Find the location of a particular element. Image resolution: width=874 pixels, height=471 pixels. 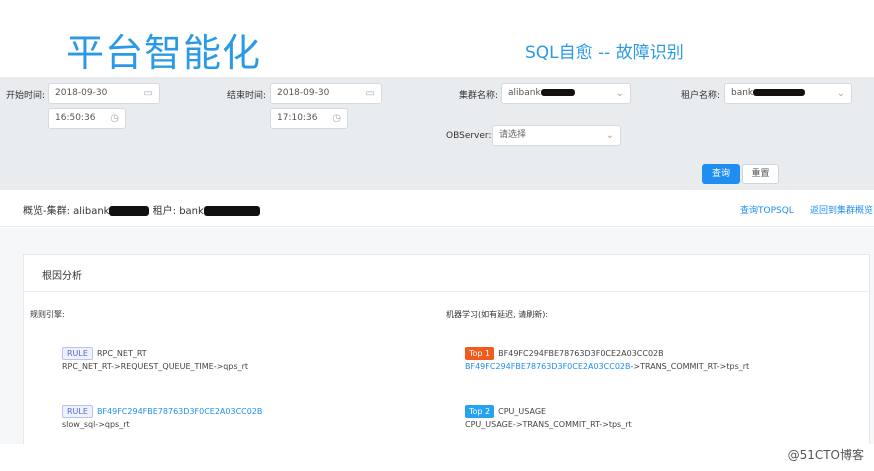

query-topsql-link: 查询TOPSQL is located at coordinates (767, 209).